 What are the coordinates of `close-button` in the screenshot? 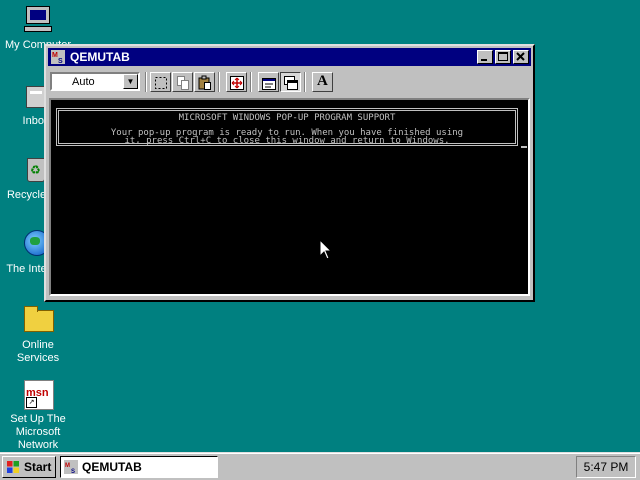 It's located at (521, 57).